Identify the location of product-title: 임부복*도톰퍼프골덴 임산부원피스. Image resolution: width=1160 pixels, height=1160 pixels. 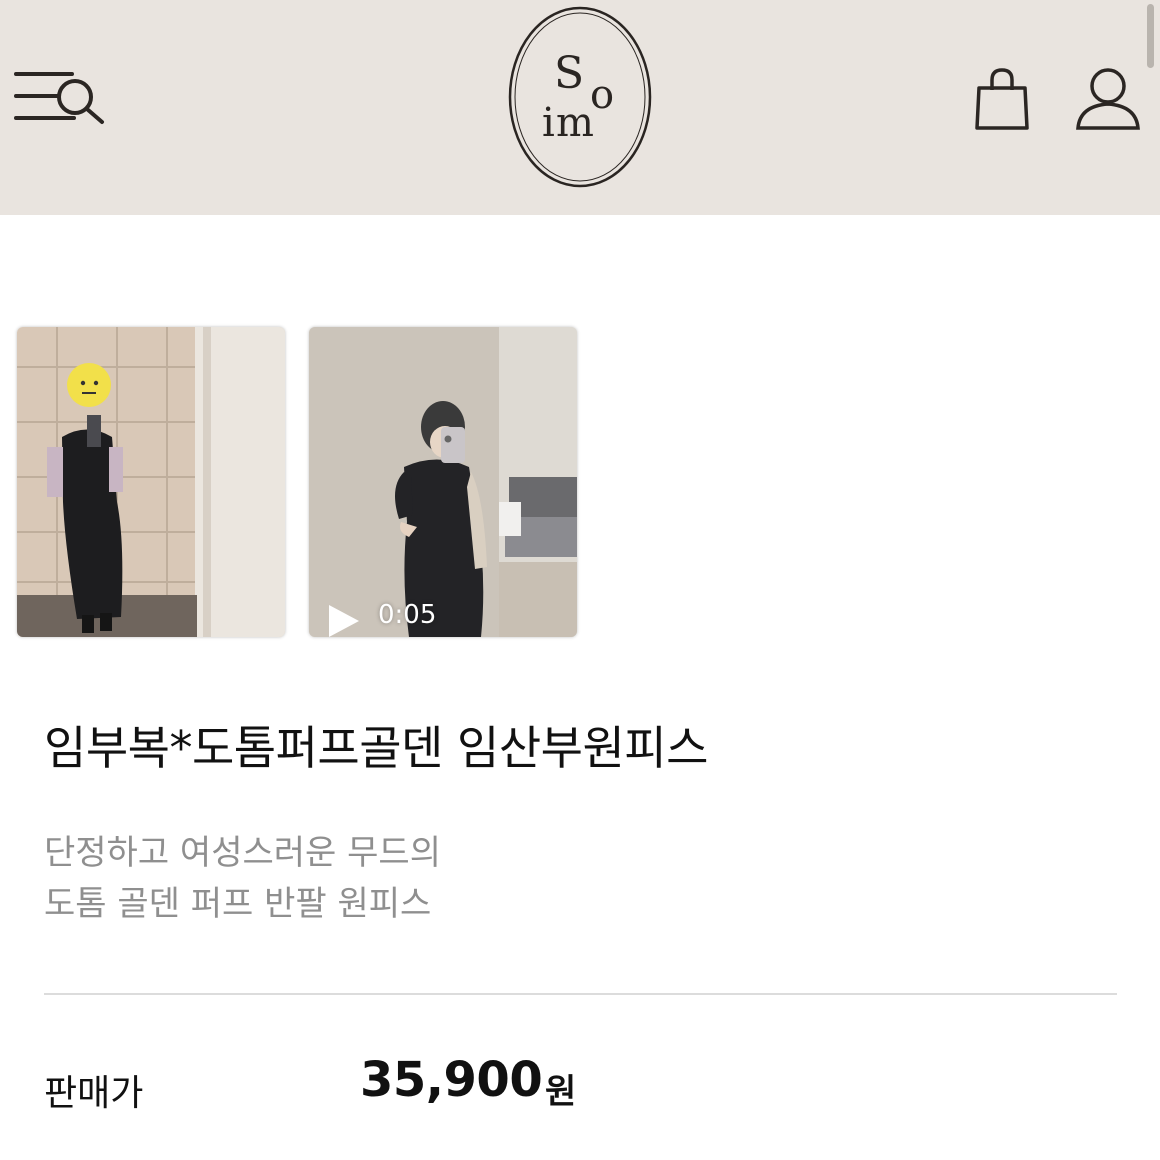
(376, 748).